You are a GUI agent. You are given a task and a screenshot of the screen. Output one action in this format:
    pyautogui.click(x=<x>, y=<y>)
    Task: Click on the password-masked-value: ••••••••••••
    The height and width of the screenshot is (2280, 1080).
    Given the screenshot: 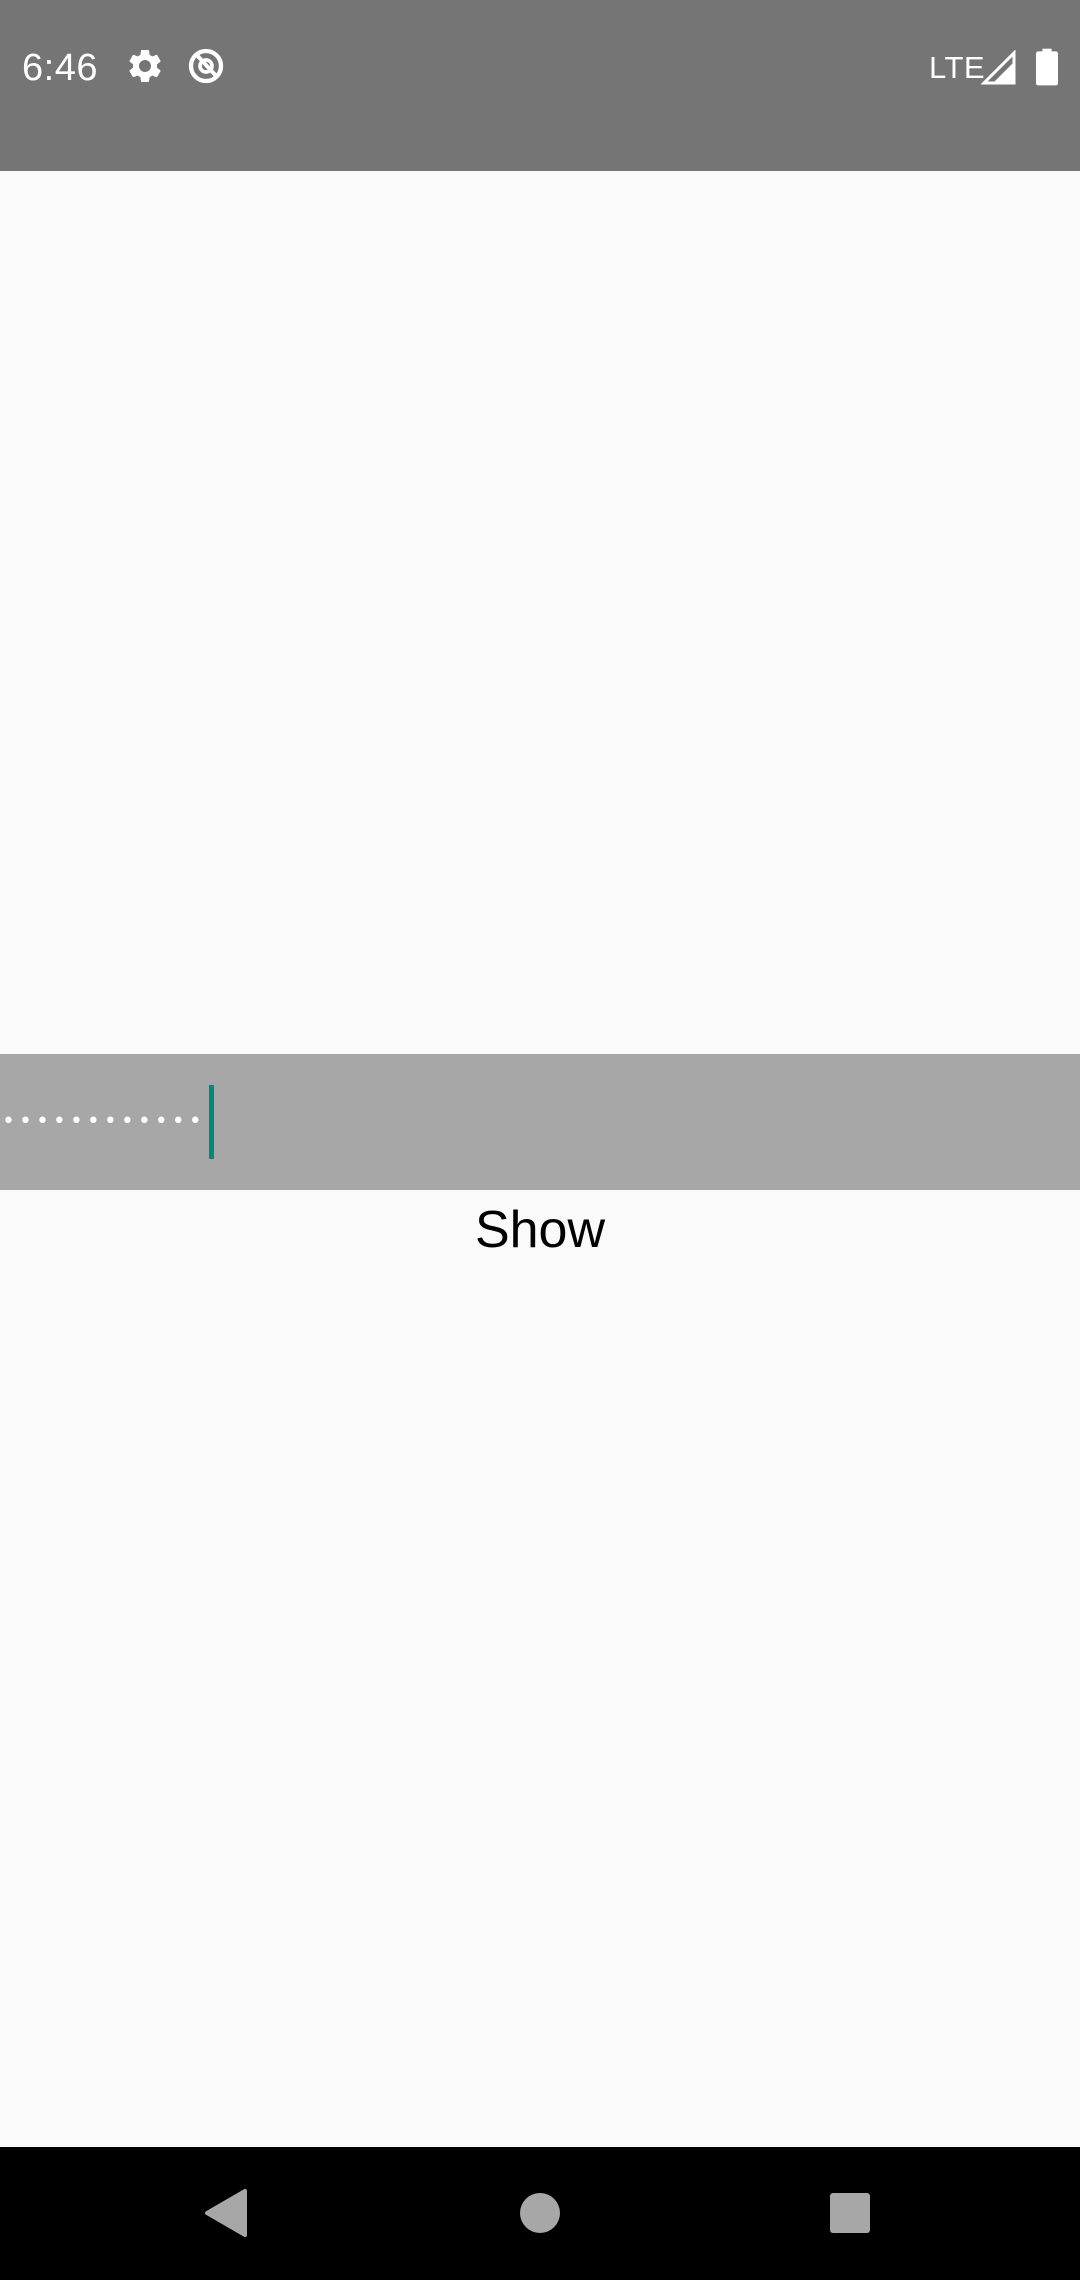 What is the action you would take?
    pyautogui.click(x=104, y=1121)
    